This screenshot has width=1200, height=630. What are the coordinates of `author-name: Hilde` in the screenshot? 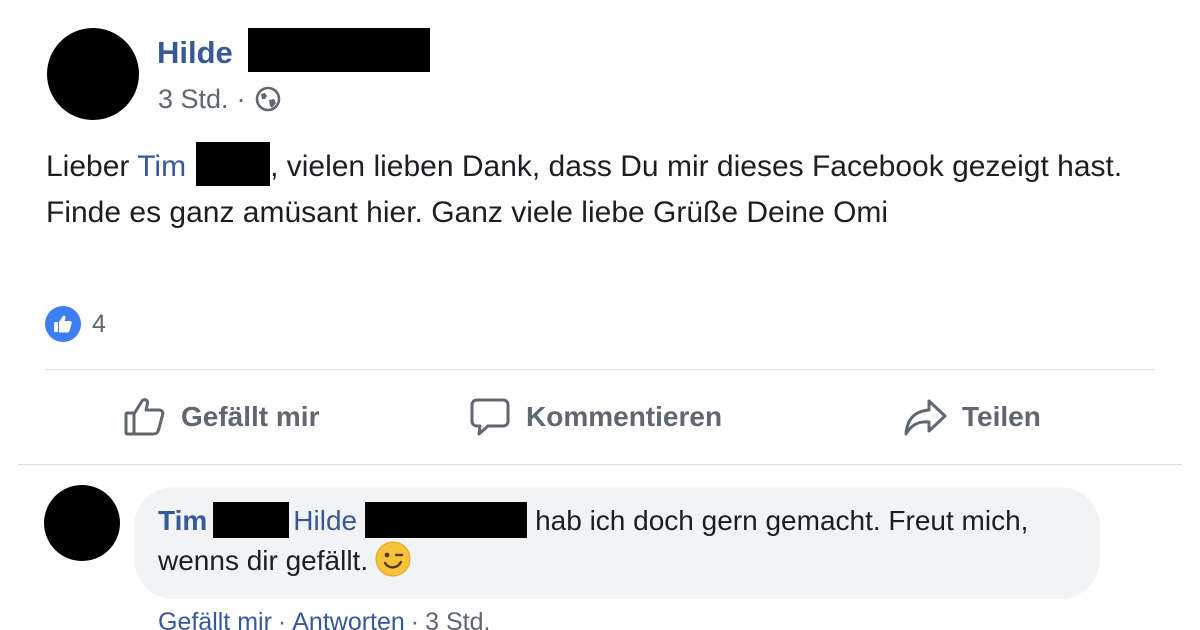 It's located at (195, 53).